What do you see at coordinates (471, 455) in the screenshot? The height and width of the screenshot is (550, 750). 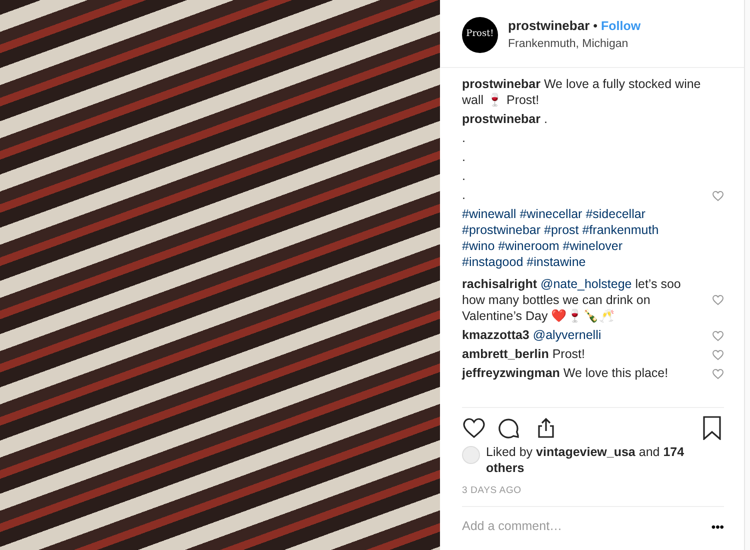 I see `avatar` at bounding box center [471, 455].